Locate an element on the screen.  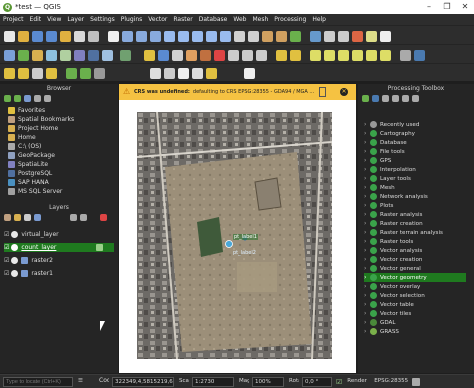
zoom-last-icon is located at coordinates (211, 36).